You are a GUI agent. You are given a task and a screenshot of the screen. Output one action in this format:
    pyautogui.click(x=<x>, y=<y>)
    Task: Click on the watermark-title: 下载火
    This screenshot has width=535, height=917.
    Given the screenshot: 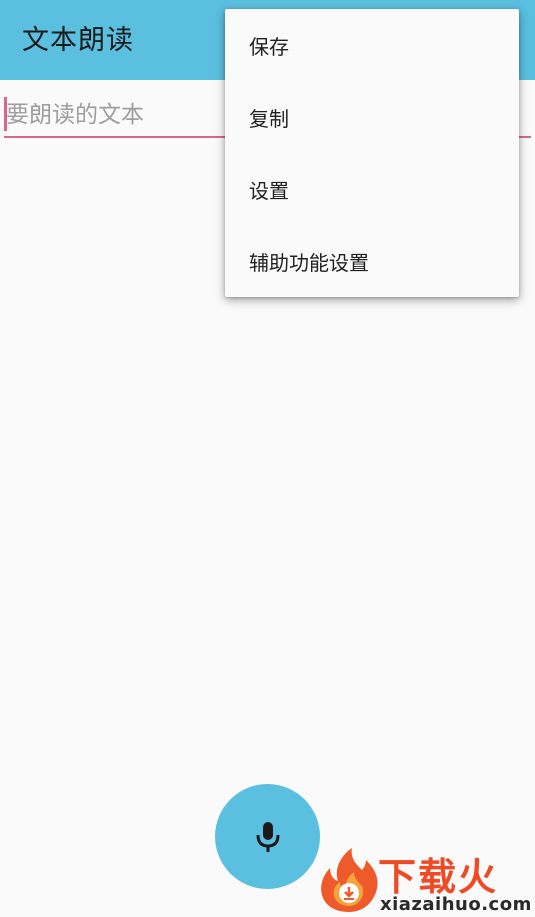 What is the action you would take?
    pyautogui.click(x=438, y=877)
    